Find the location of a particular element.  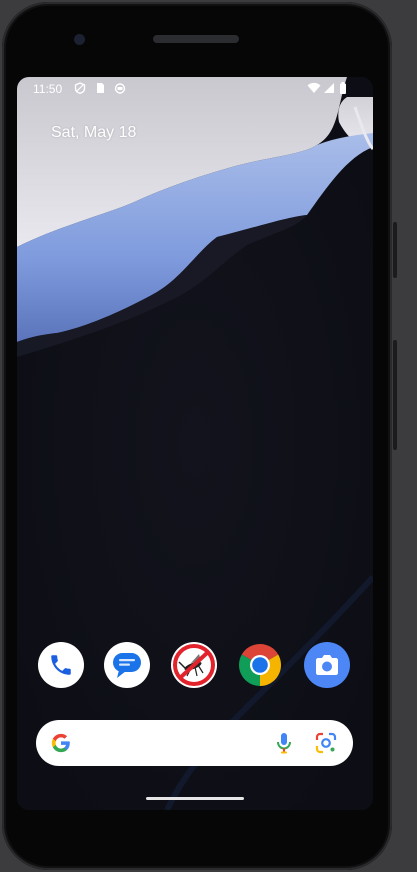

signal-icon is located at coordinates (329, 88).